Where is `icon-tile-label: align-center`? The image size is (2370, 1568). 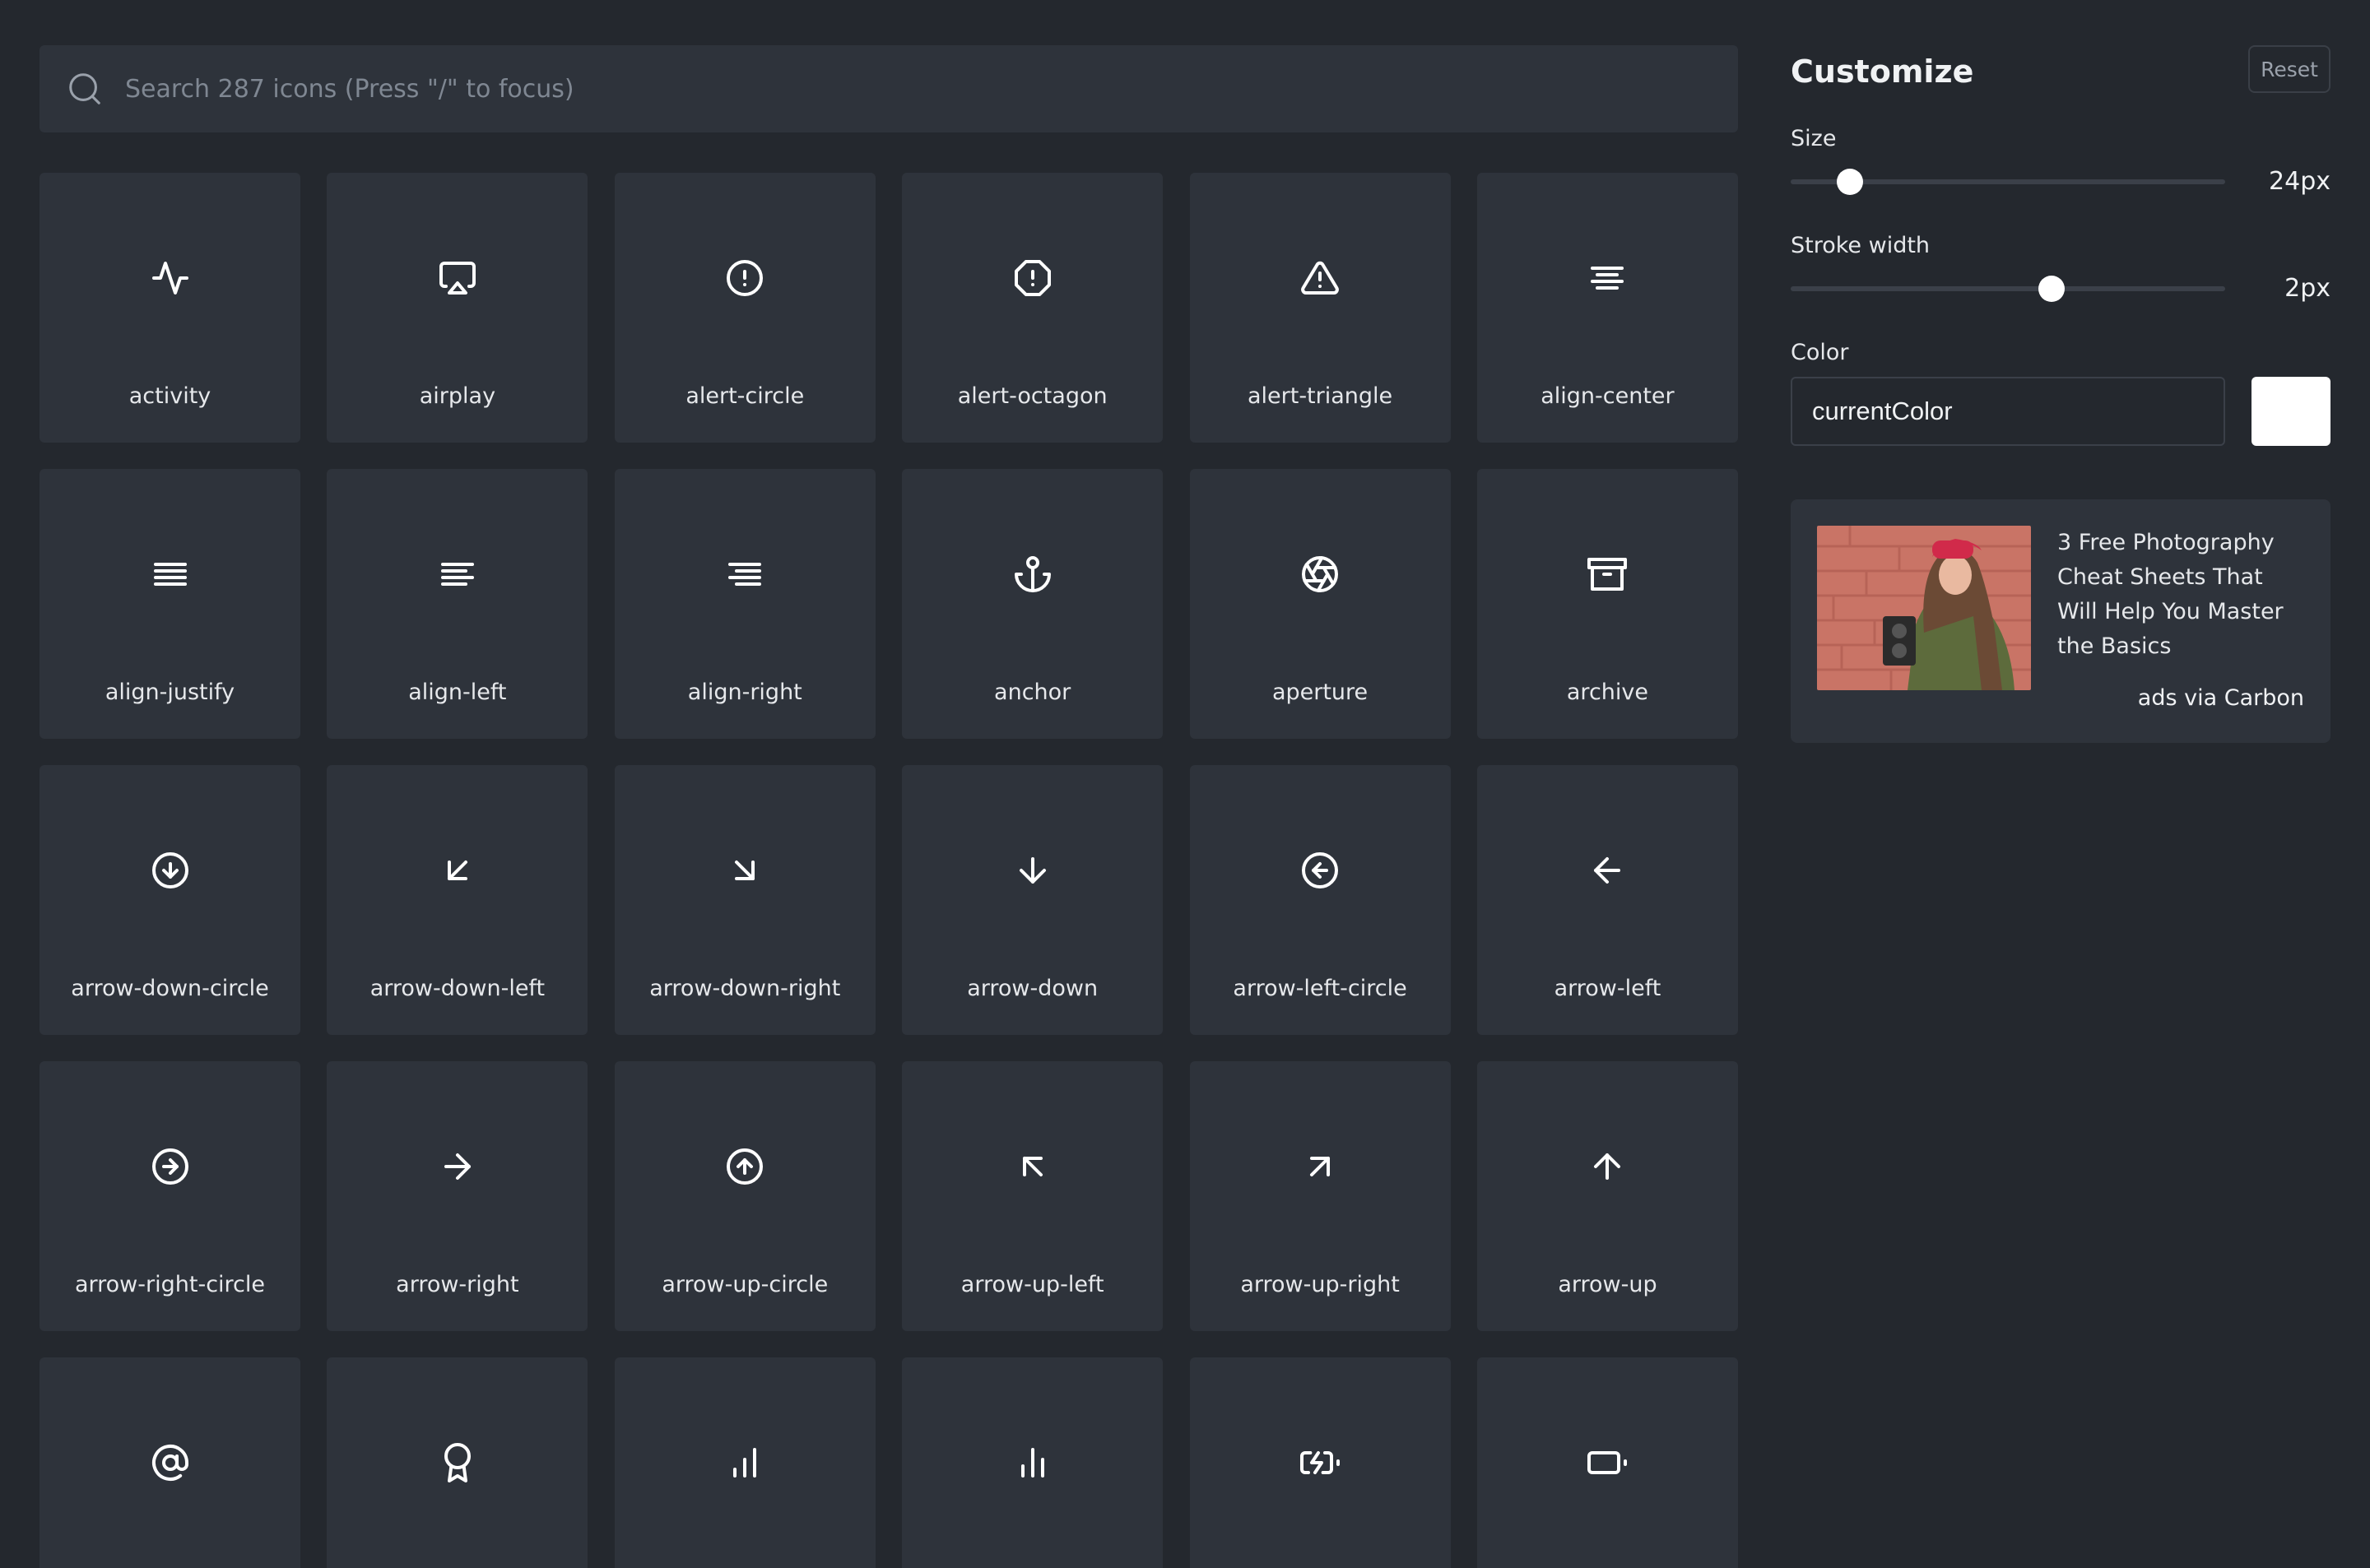
icon-tile-label: align-center is located at coordinates (1607, 396).